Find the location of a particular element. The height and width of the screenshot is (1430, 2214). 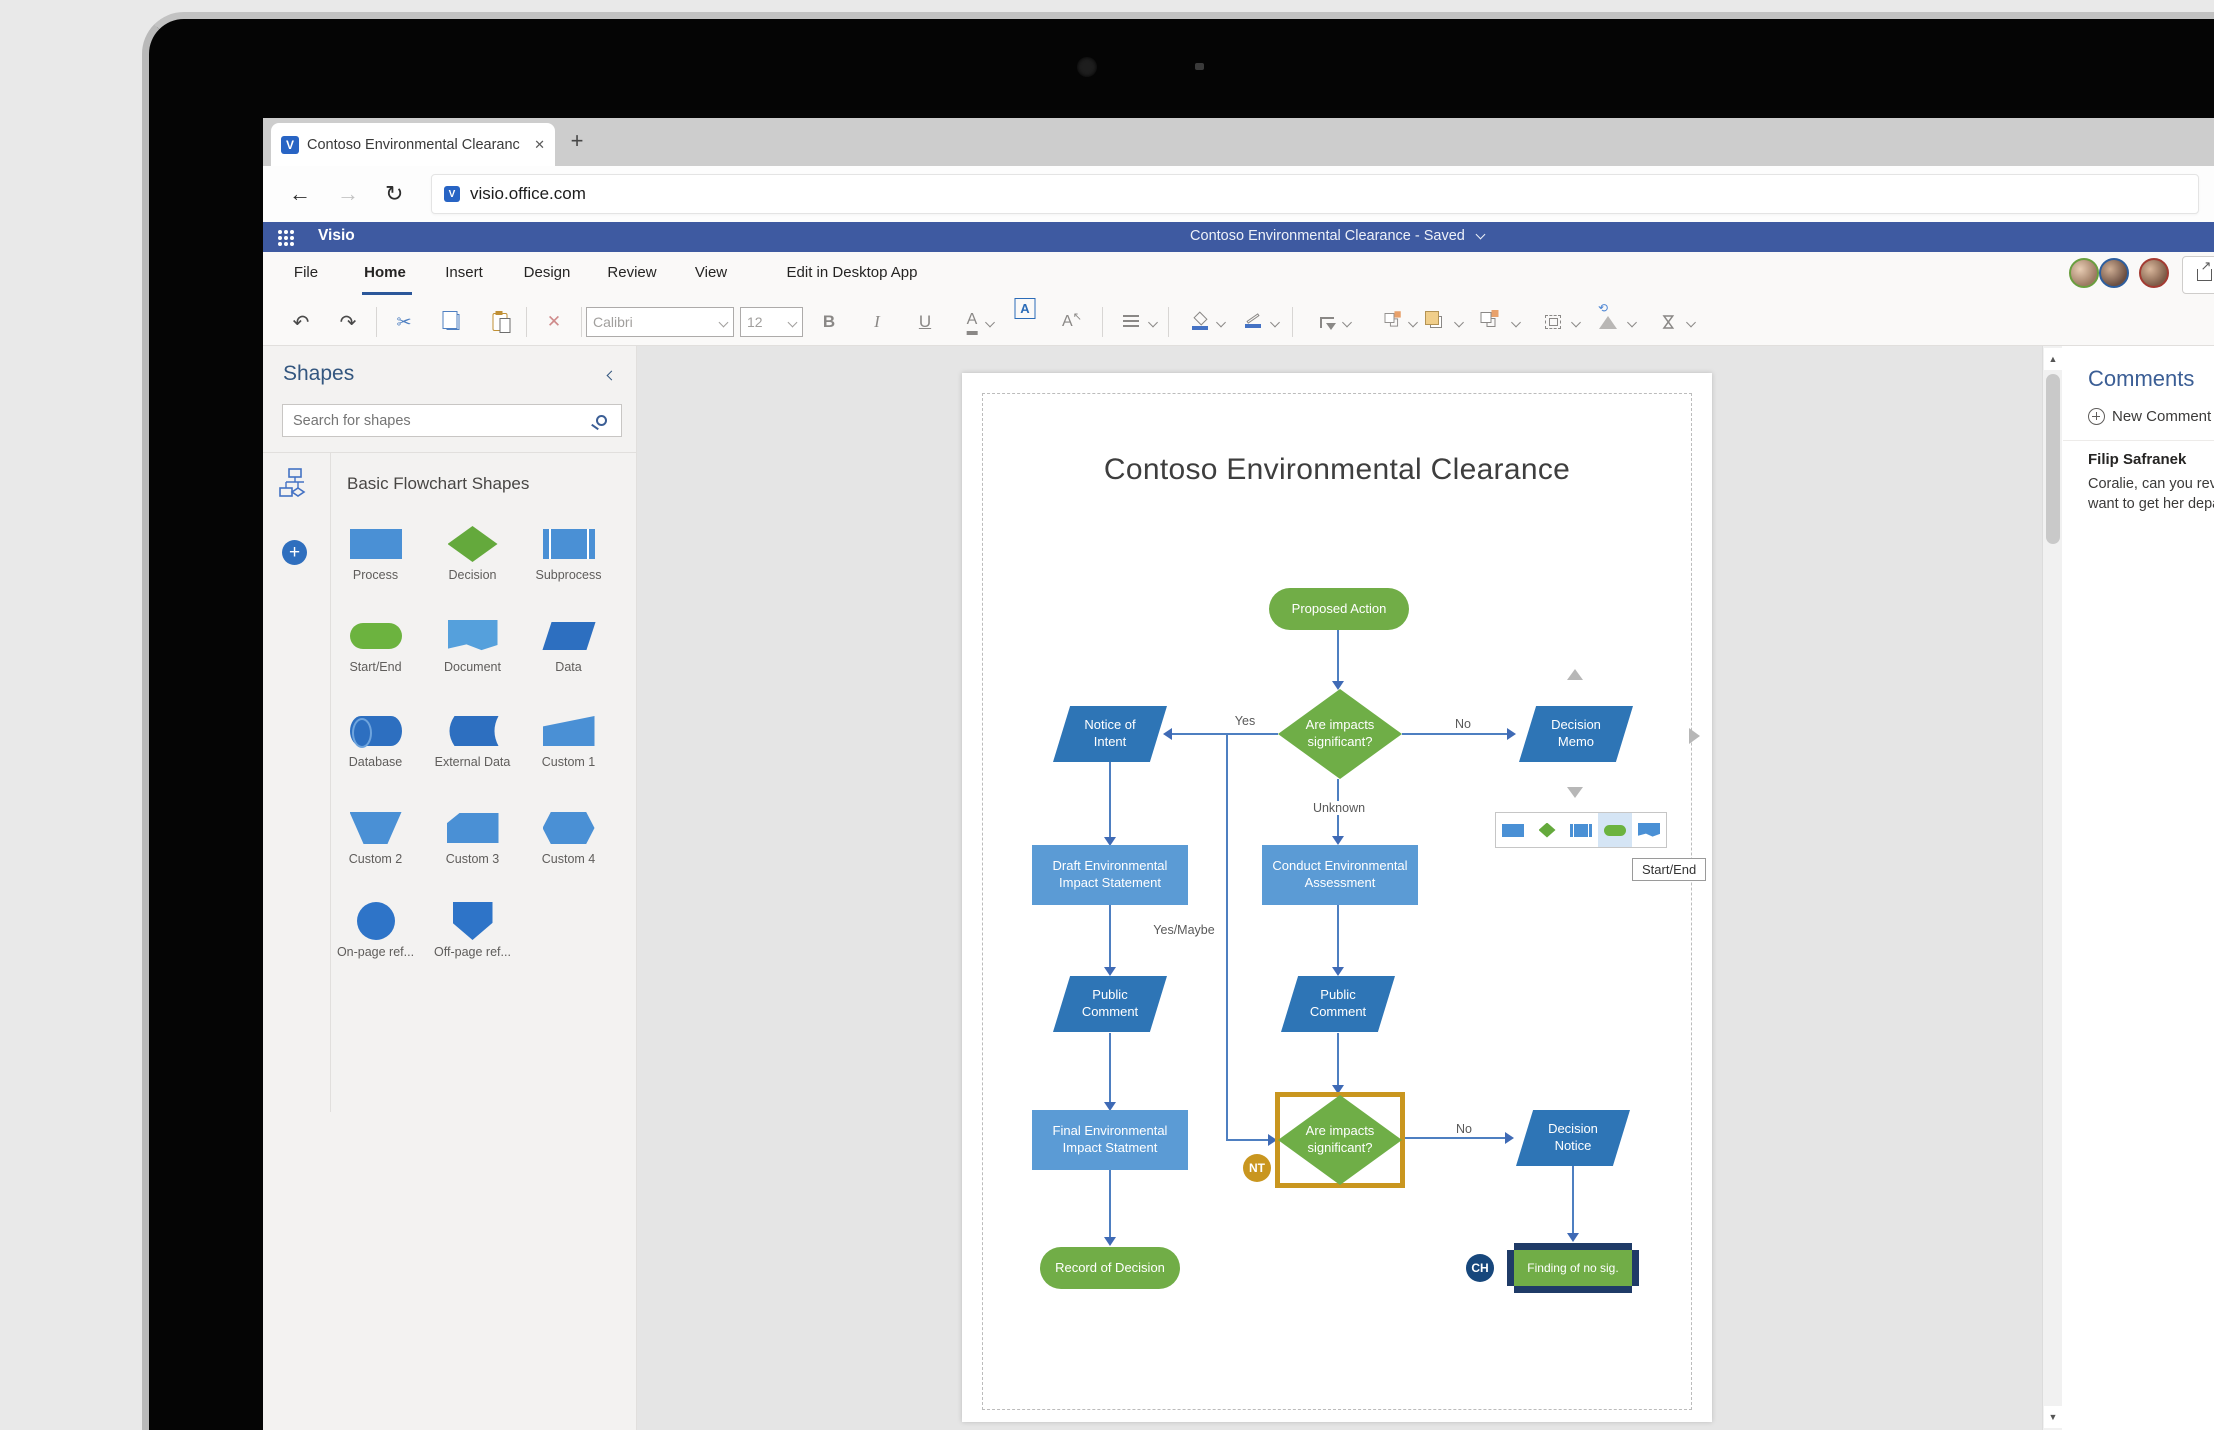

quick-shape-startend is located at coordinates (1615, 830).